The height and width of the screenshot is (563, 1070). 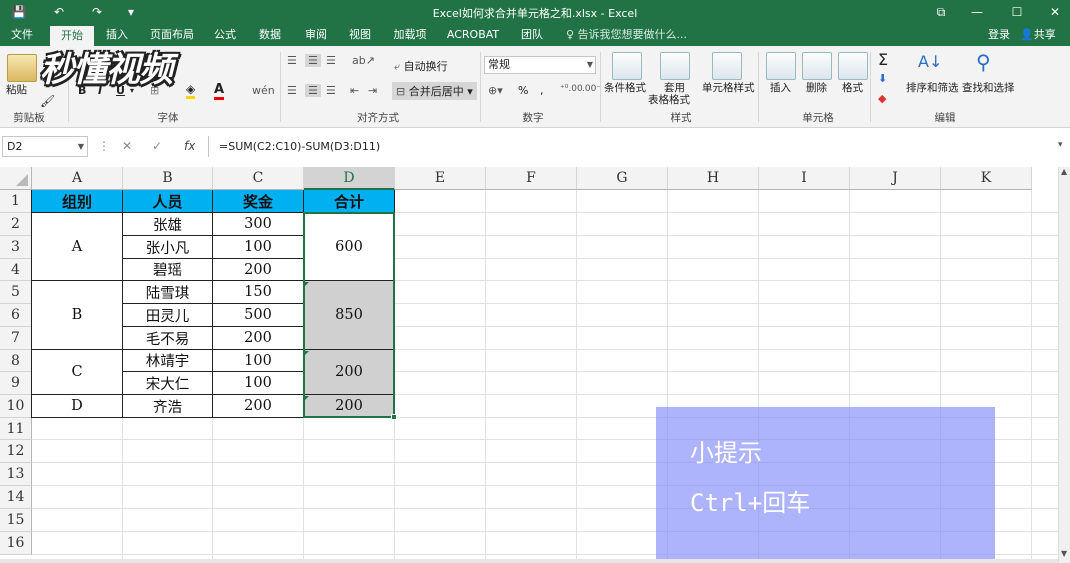 I want to click on clear-icon: ◆, so click(x=882, y=98).